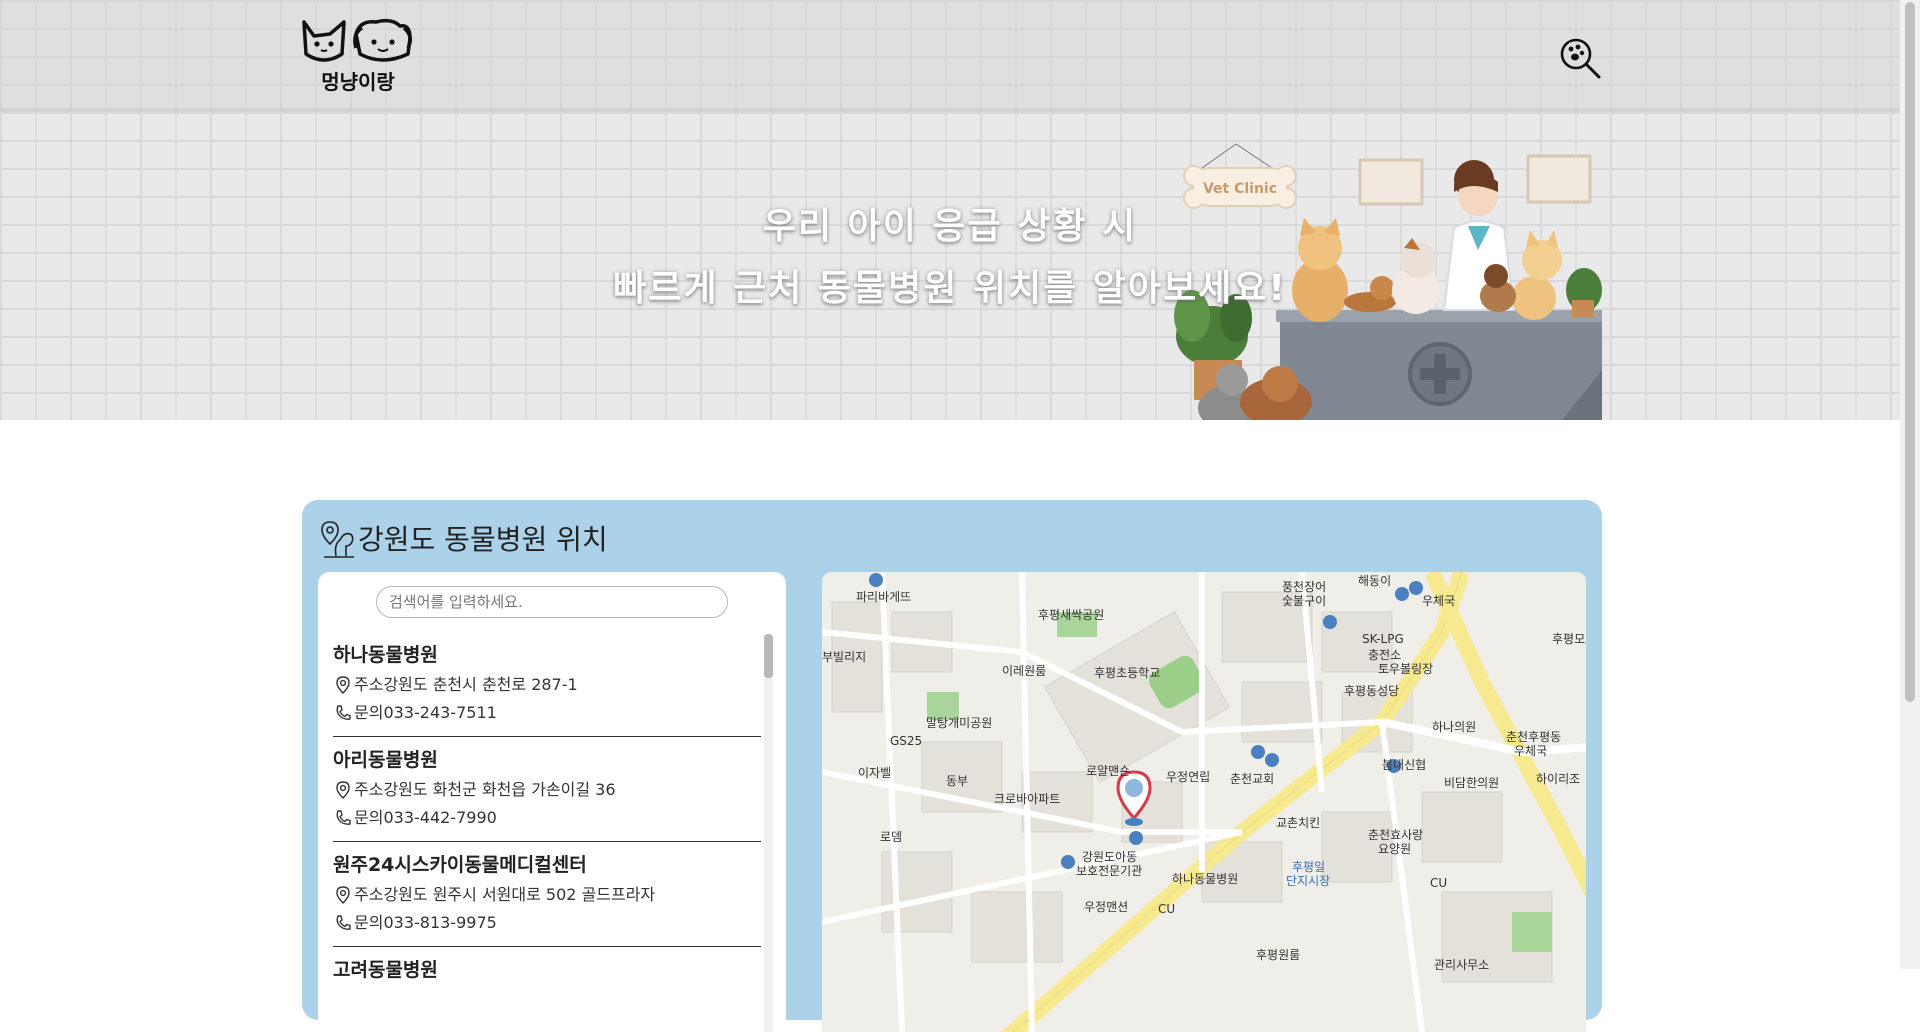  What do you see at coordinates (884, 597) in the screenshot?
I see `map-label: 파리바게뜨` at bounding box center [884, 597].